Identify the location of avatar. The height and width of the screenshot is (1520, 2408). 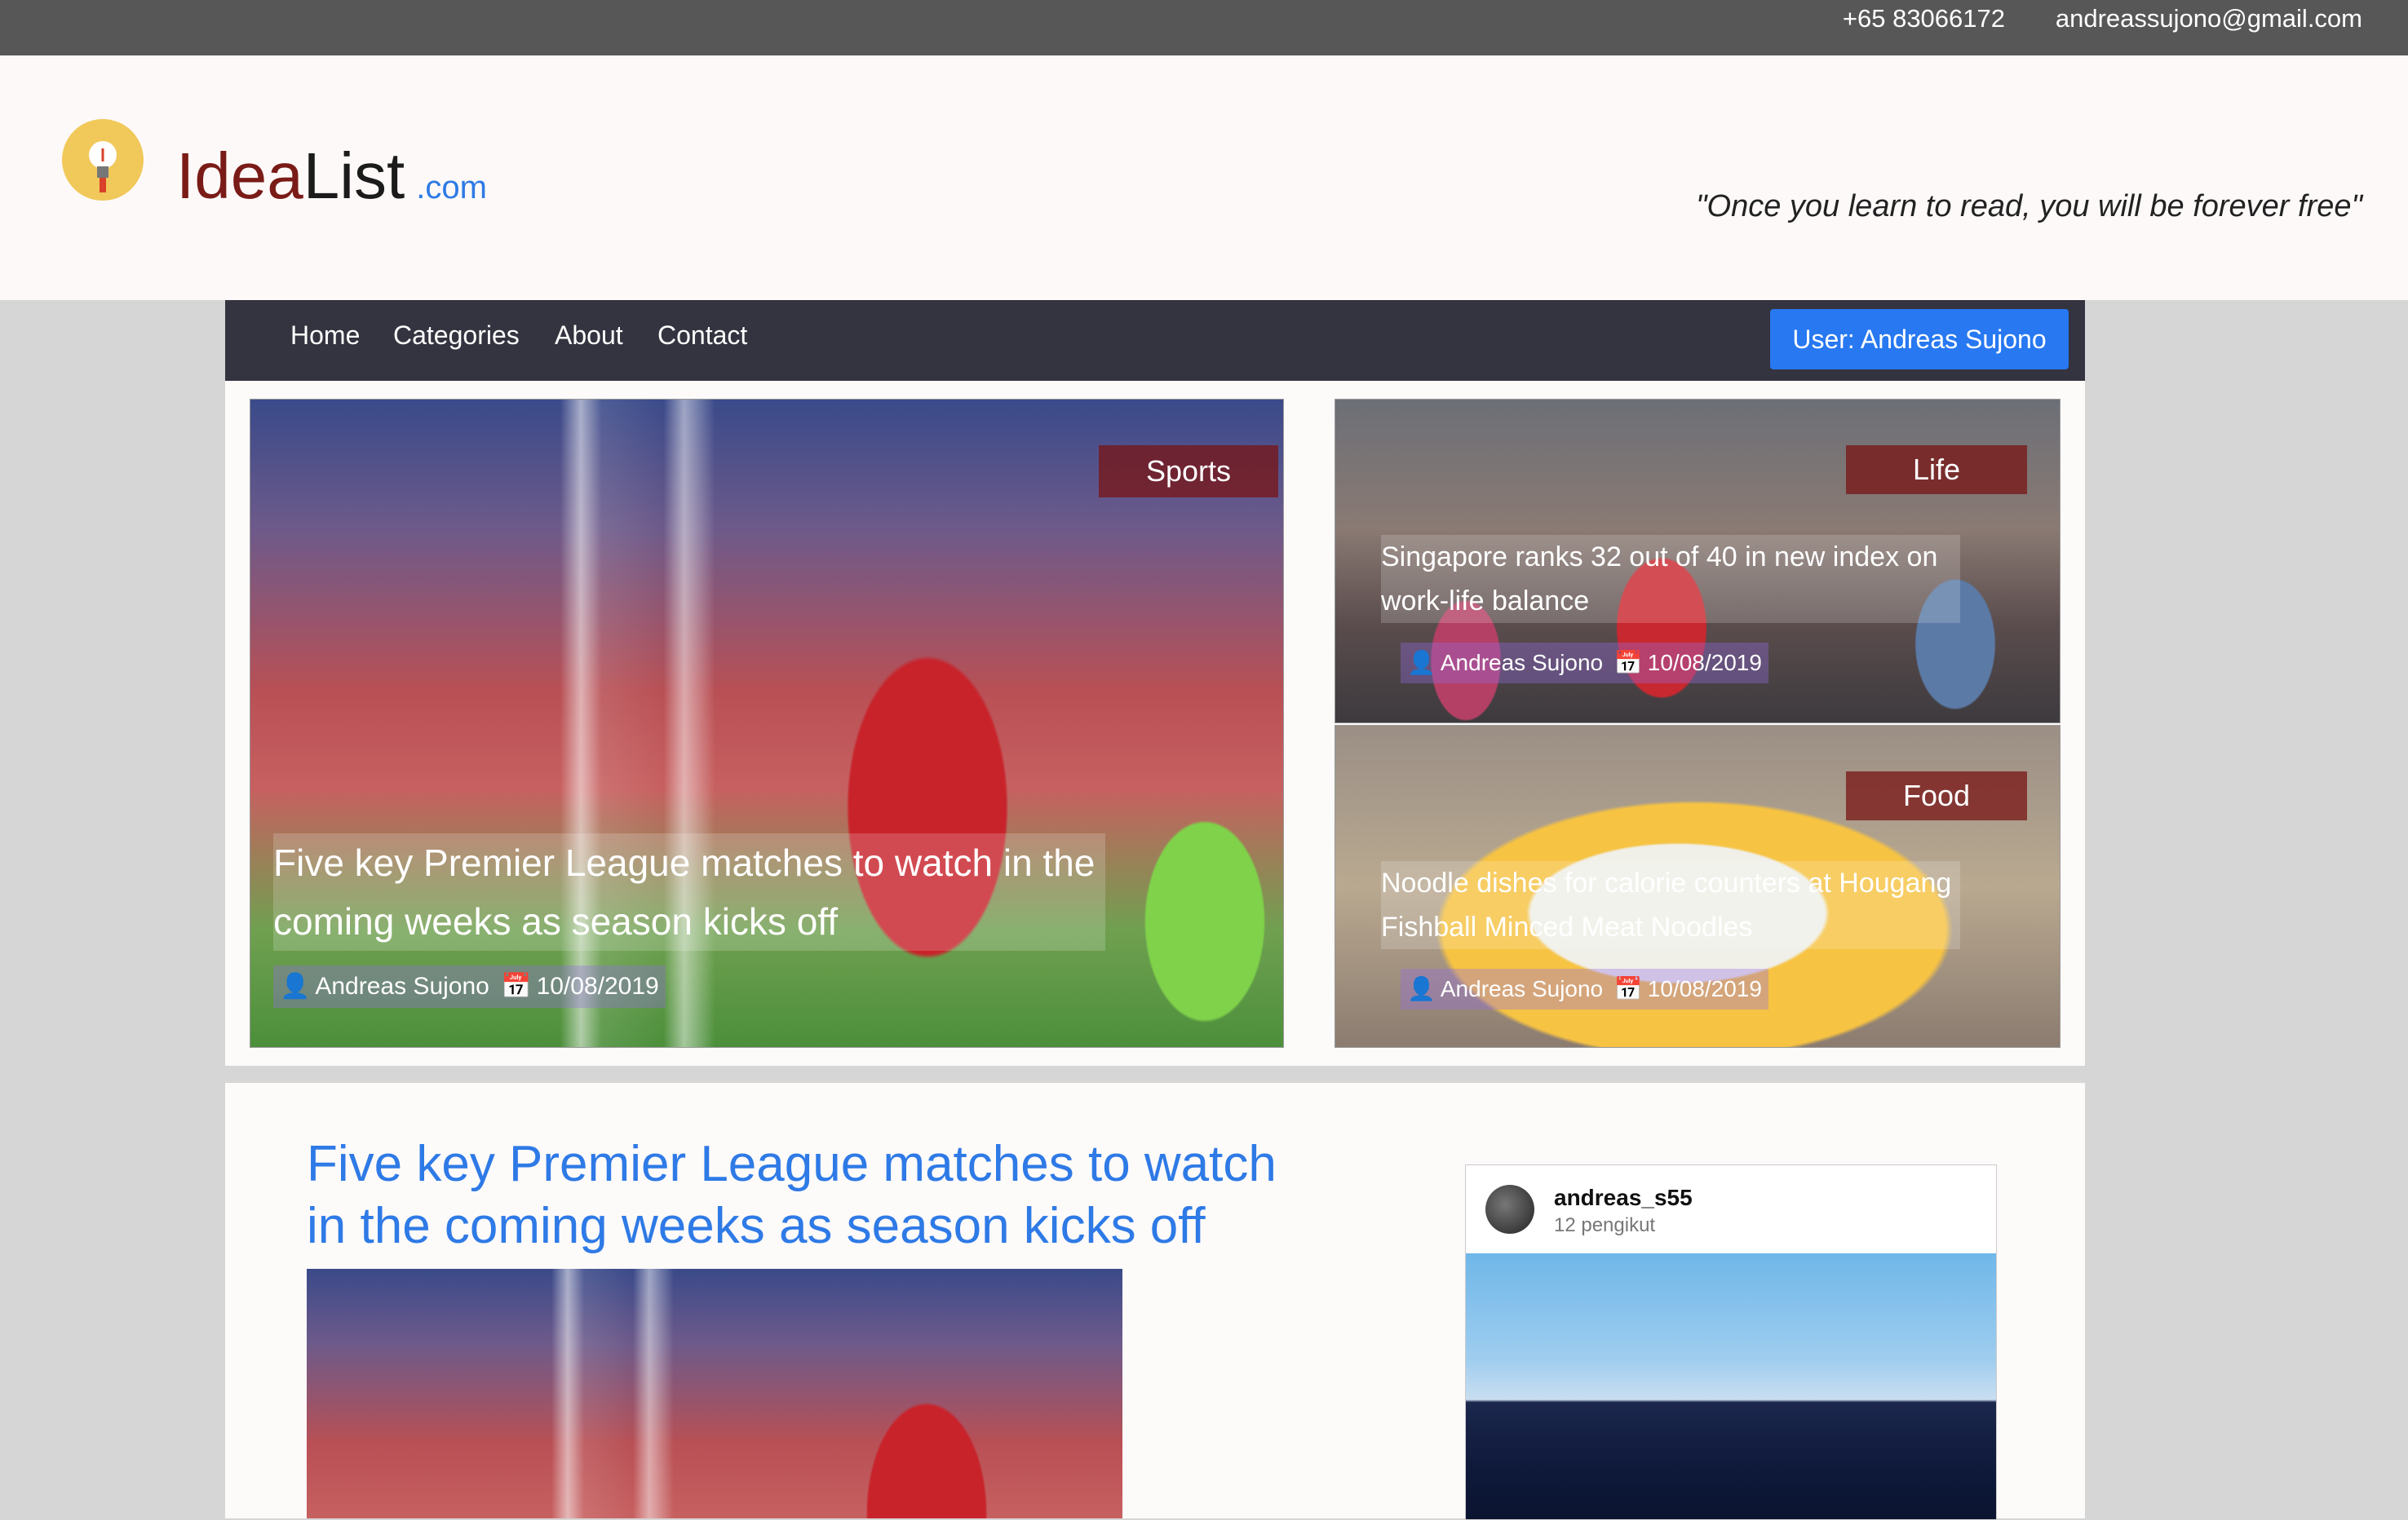
(1509, 1210).